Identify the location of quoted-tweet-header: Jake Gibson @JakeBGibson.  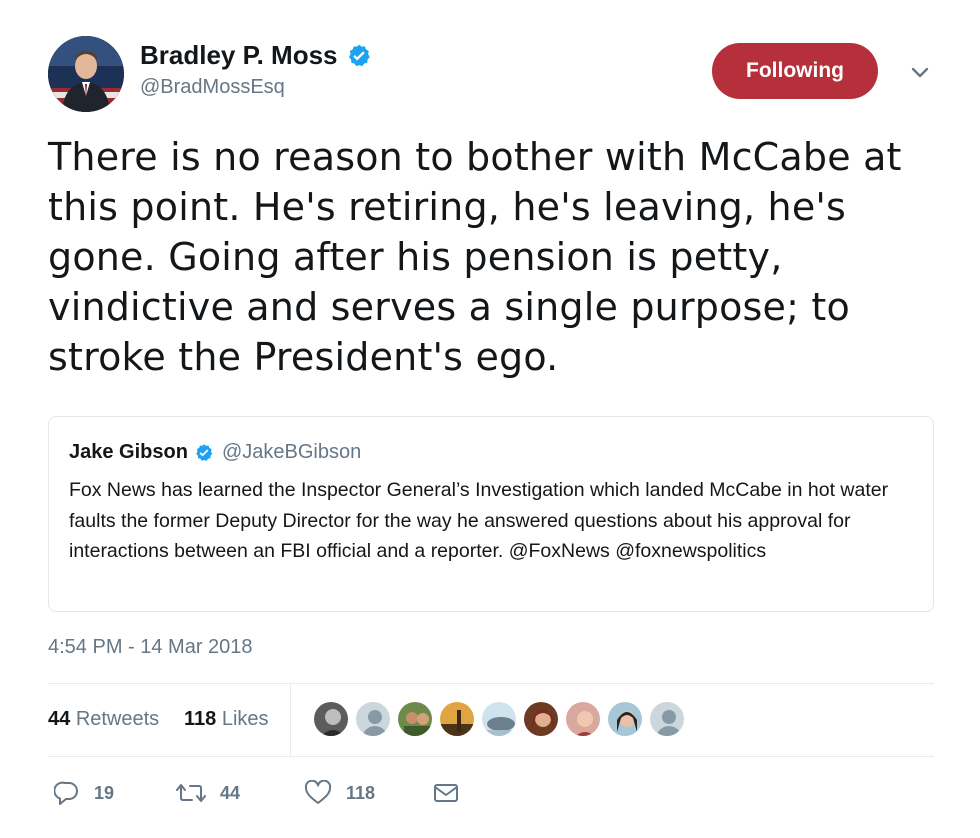
(215, 452).